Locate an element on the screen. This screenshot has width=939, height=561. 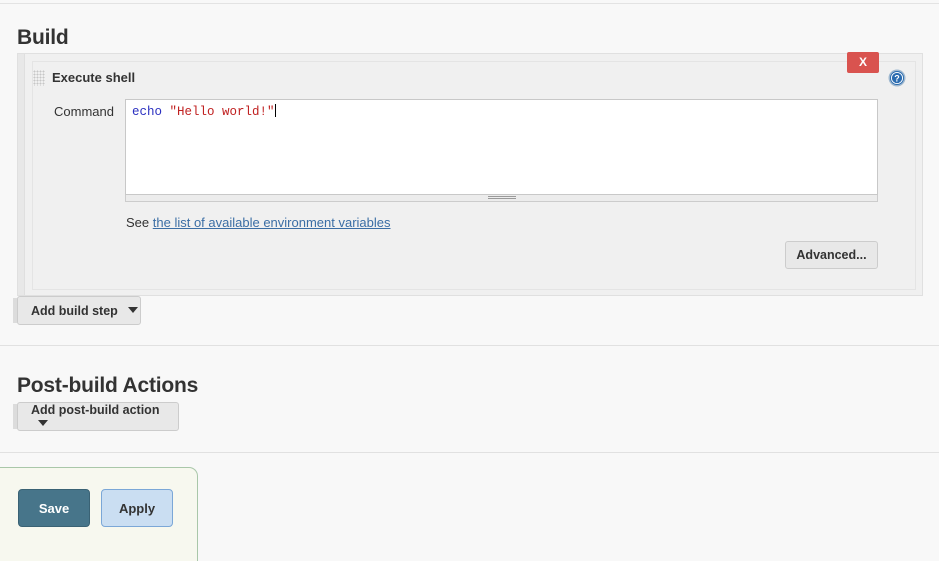
delete-build-step-button: X is located at coordinates (863, 62).